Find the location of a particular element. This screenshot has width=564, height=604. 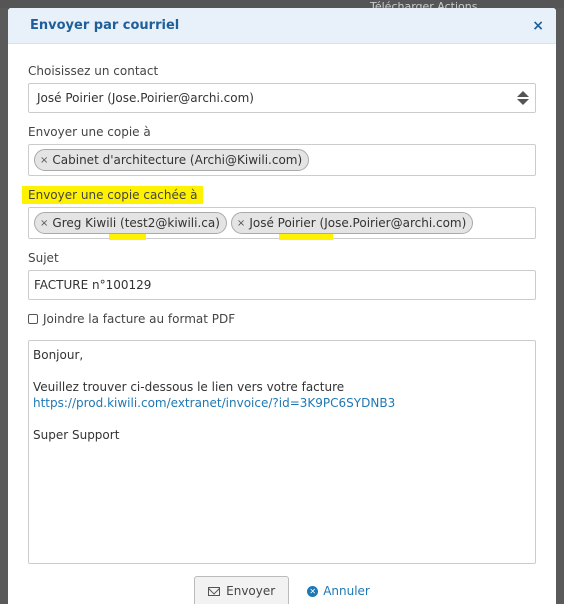

subject-input: FACTURE n°100129 is located at coordinates (282, 285).